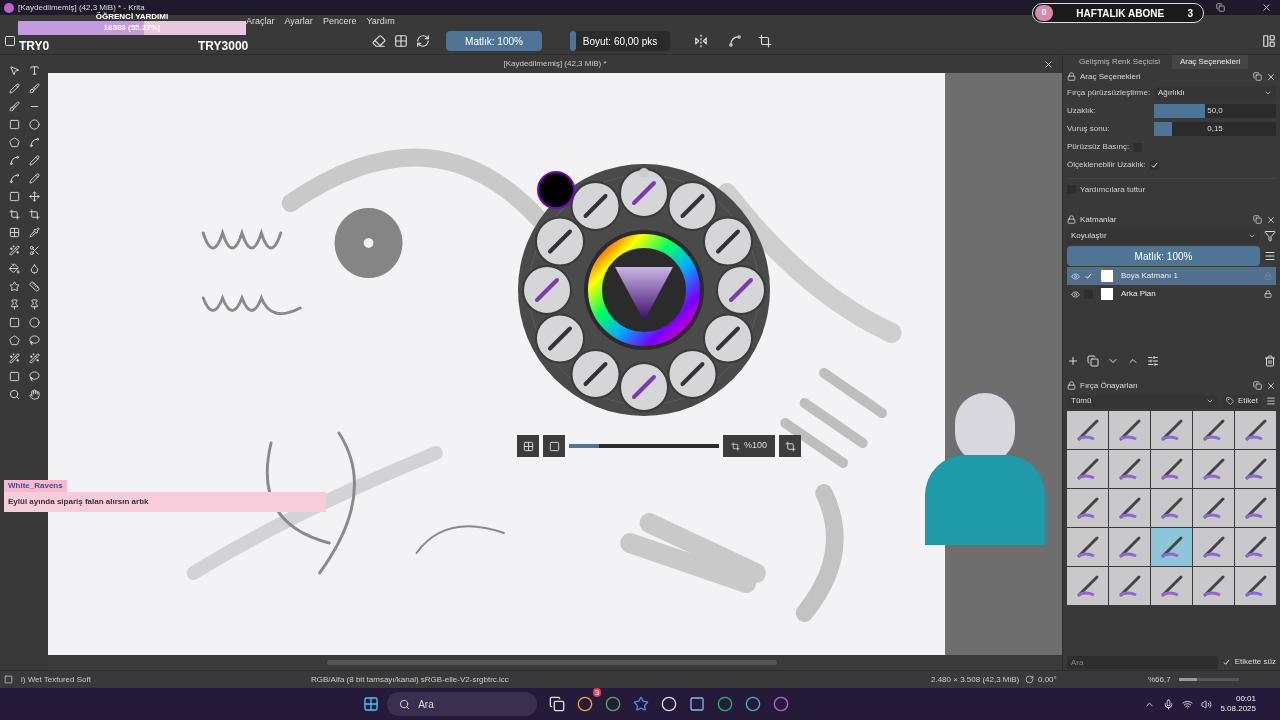  What do you see at coordinates (1220, 7) in the screenshot?
I see `restore-icon` at bounding box center [1220, 7].